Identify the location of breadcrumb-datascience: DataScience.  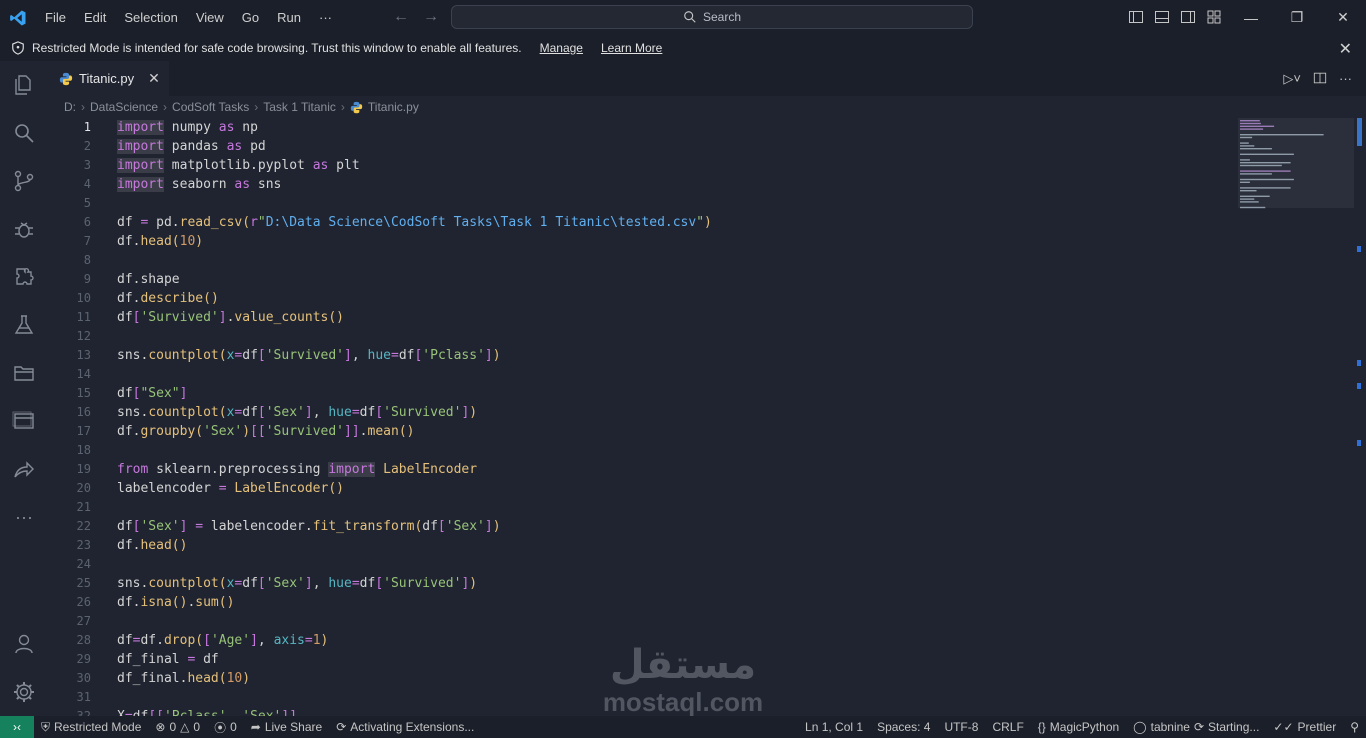
(124, 107).